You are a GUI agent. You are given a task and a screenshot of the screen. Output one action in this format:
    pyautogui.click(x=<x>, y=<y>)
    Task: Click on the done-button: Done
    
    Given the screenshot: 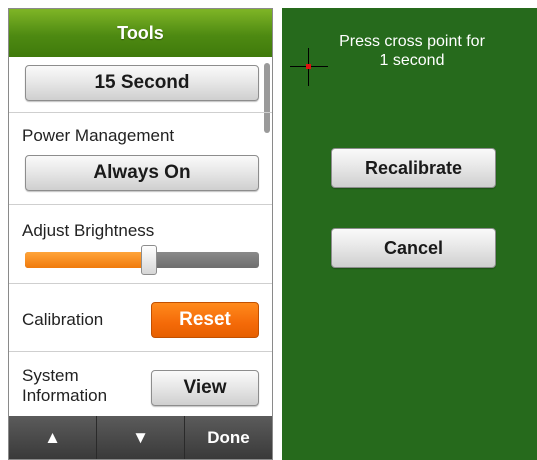 What is the action you would take?
    pyautogui.click(x=228, y=437)
    